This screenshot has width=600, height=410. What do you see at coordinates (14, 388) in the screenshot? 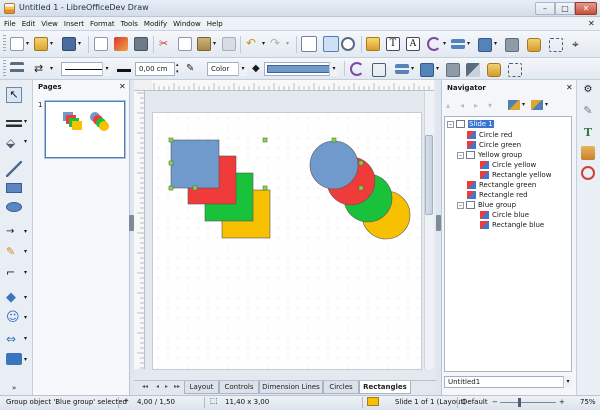
I see `more-tools-icon: »` at bounding box center [14, 388].